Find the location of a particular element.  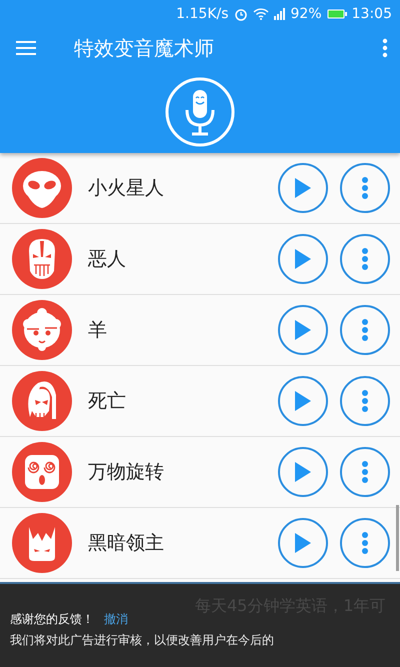

effect-name: 恶人 is located at coordinates (107, 259).